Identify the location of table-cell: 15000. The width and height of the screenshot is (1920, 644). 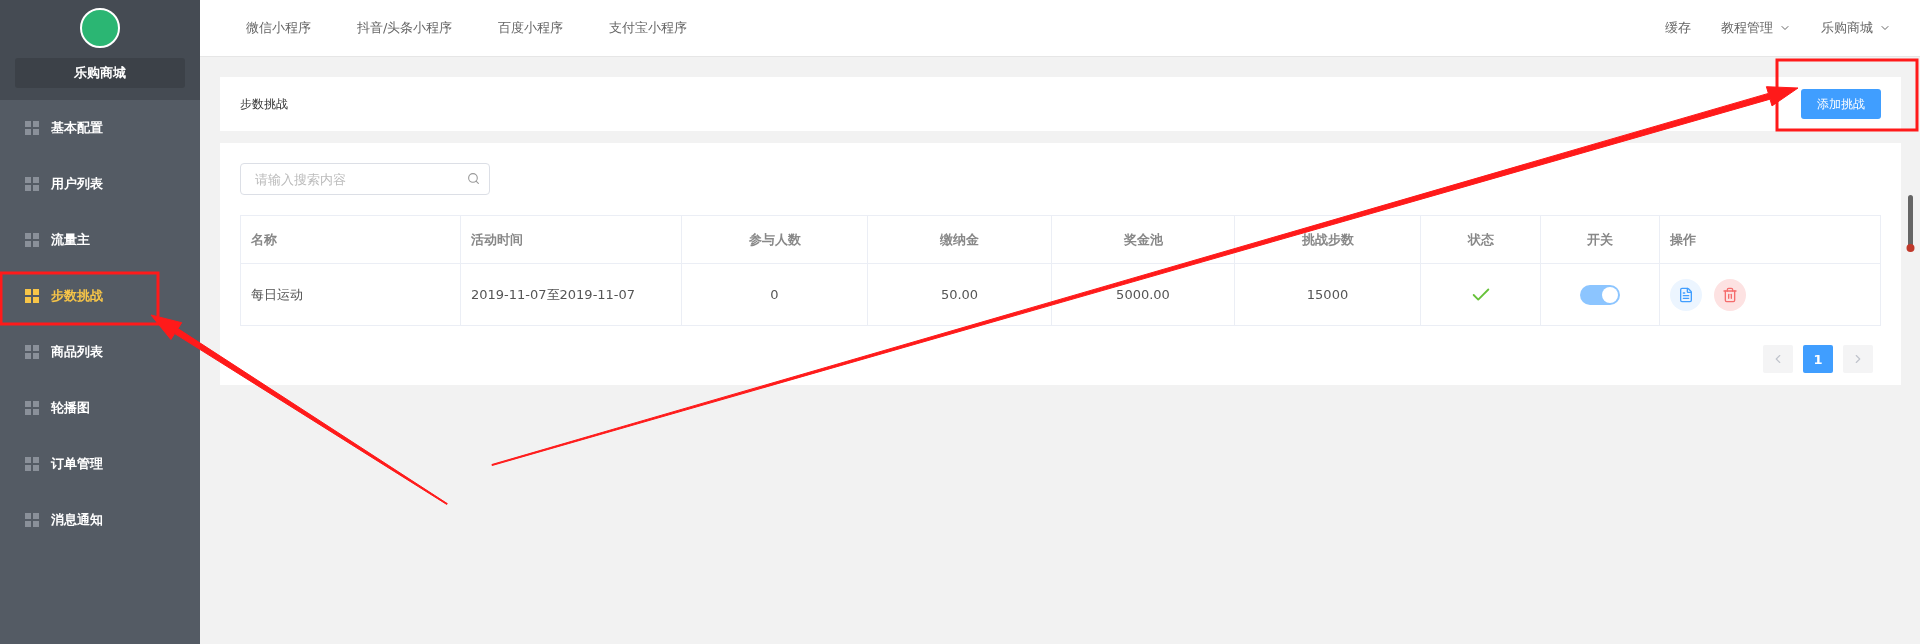
(1328, 295).